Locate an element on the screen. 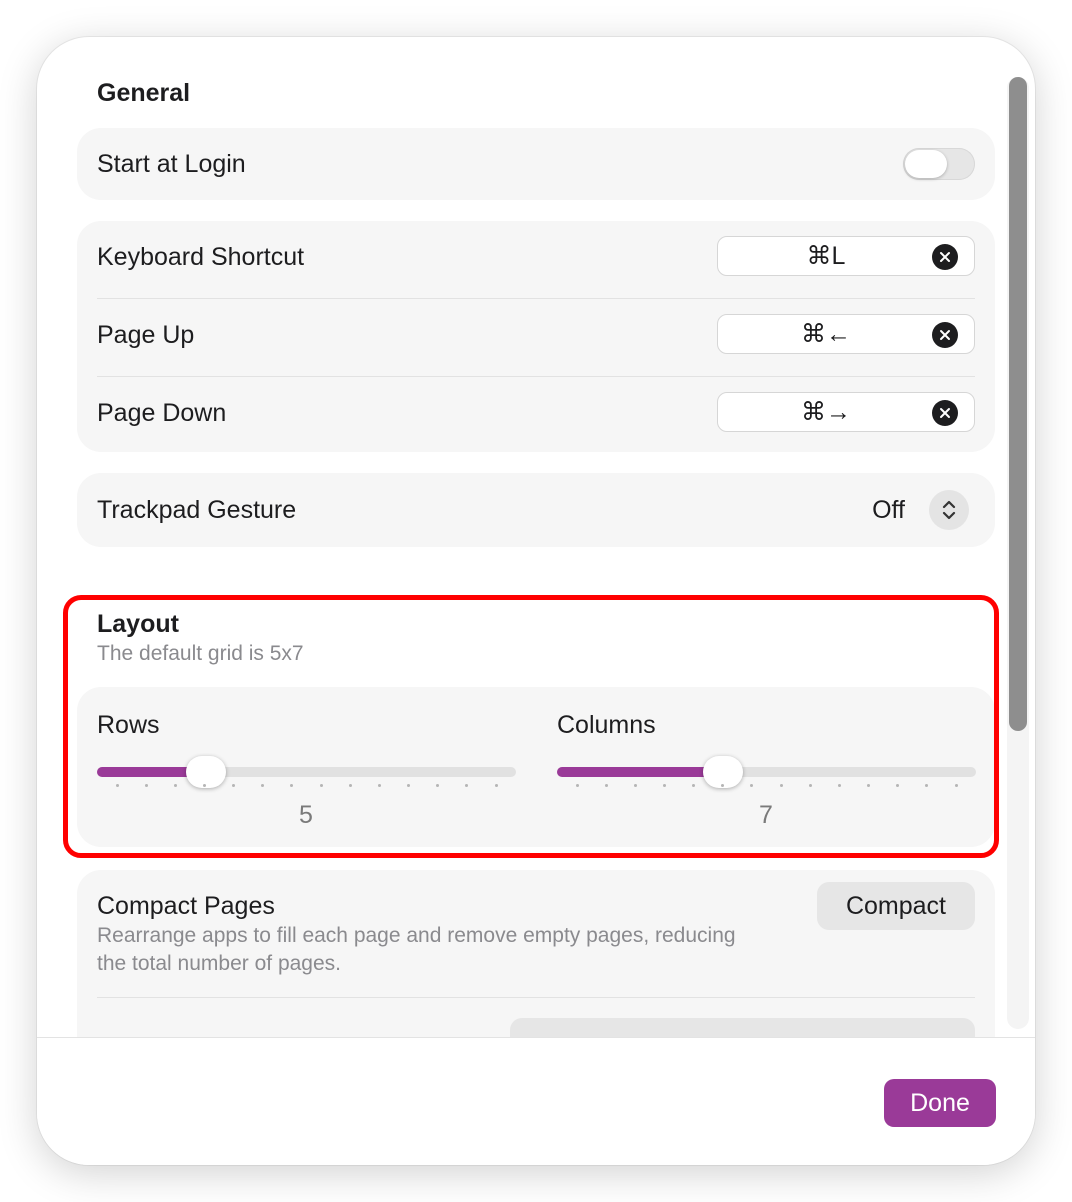  partially-hidden-button is located at coordinates (742, 1027).